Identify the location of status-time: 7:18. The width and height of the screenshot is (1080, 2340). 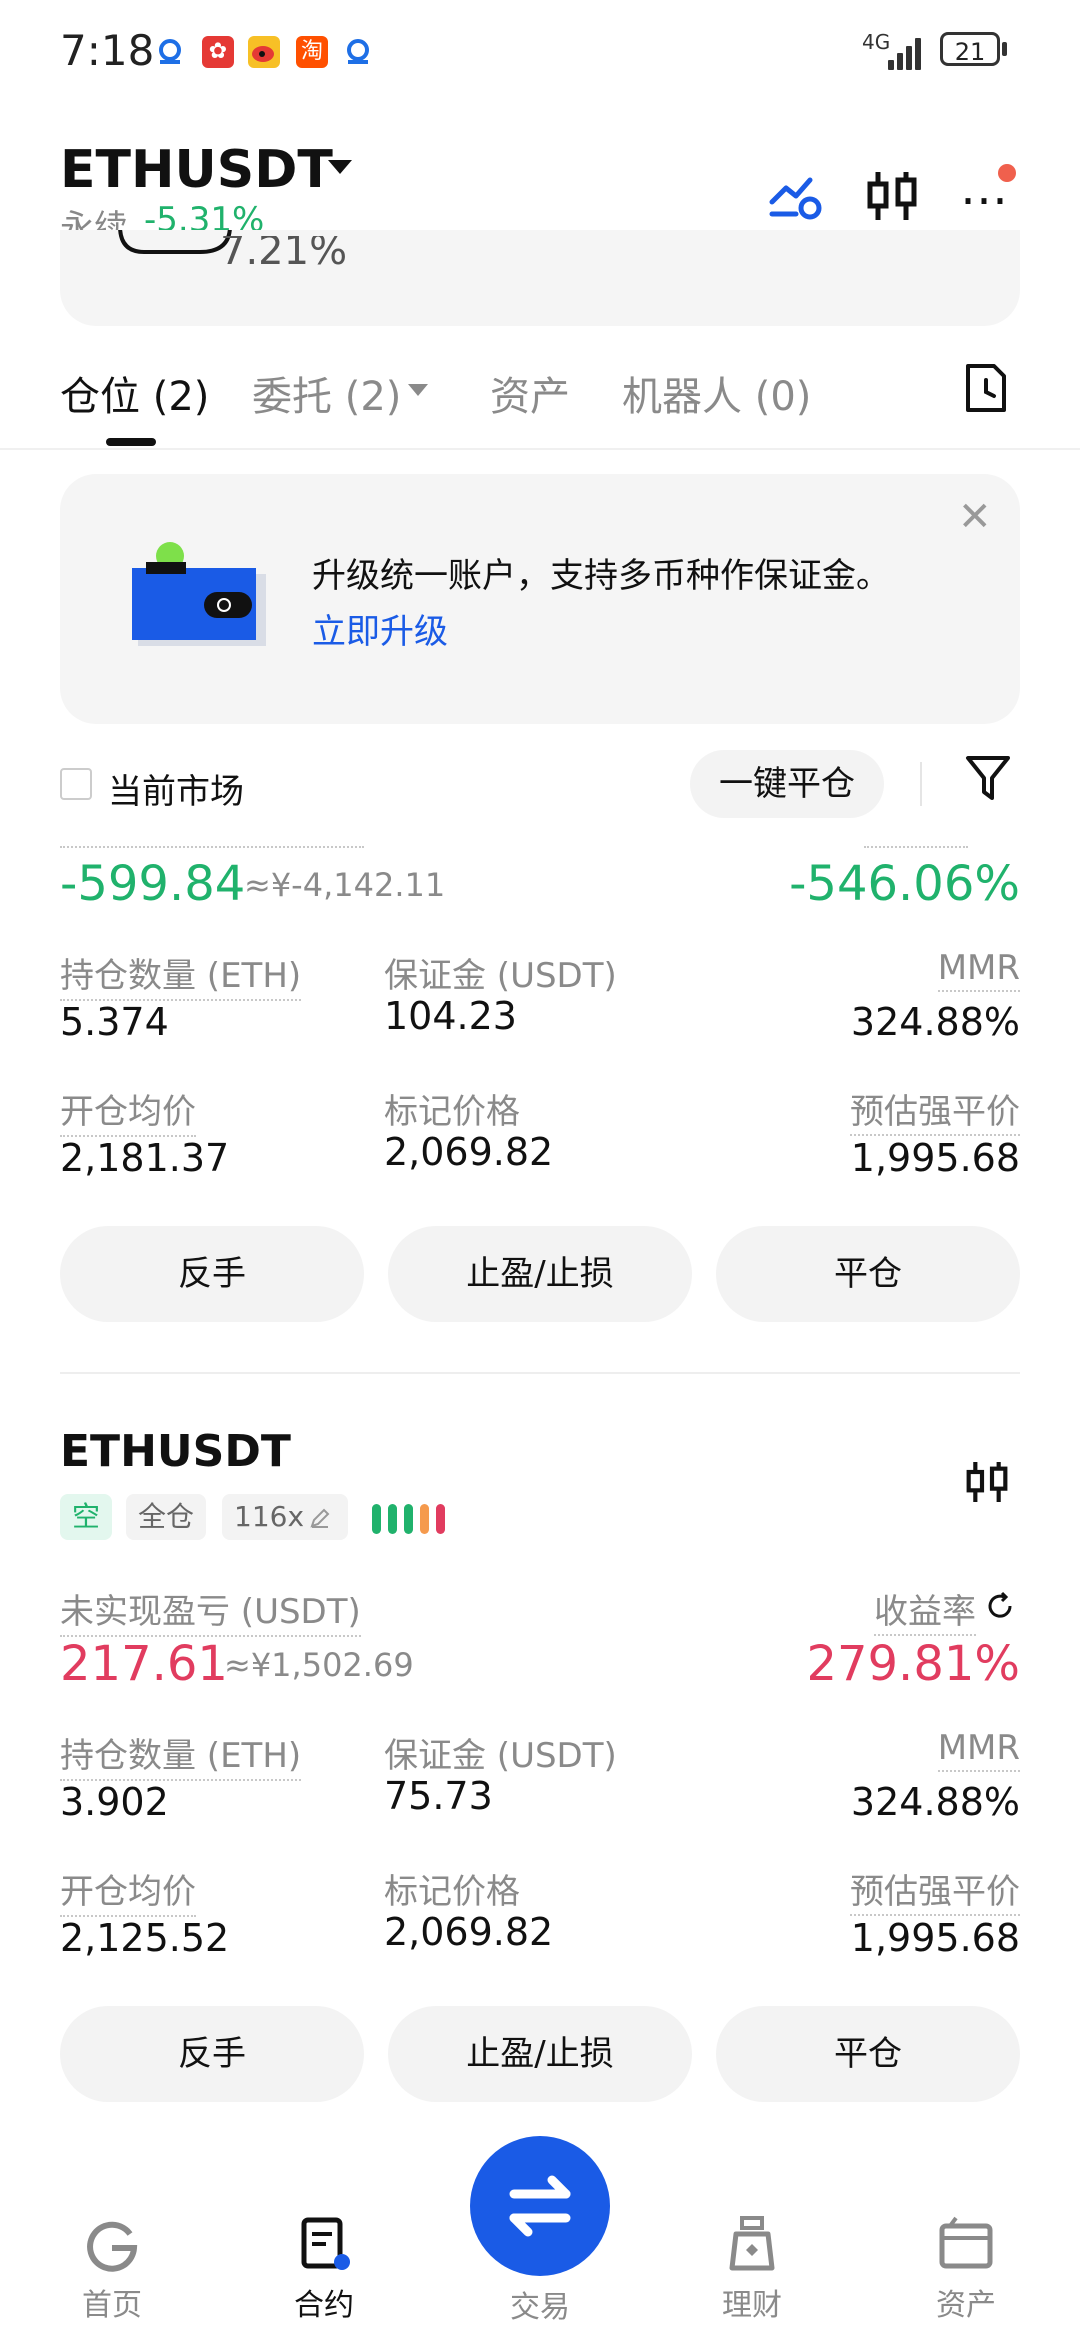
(107, 50).